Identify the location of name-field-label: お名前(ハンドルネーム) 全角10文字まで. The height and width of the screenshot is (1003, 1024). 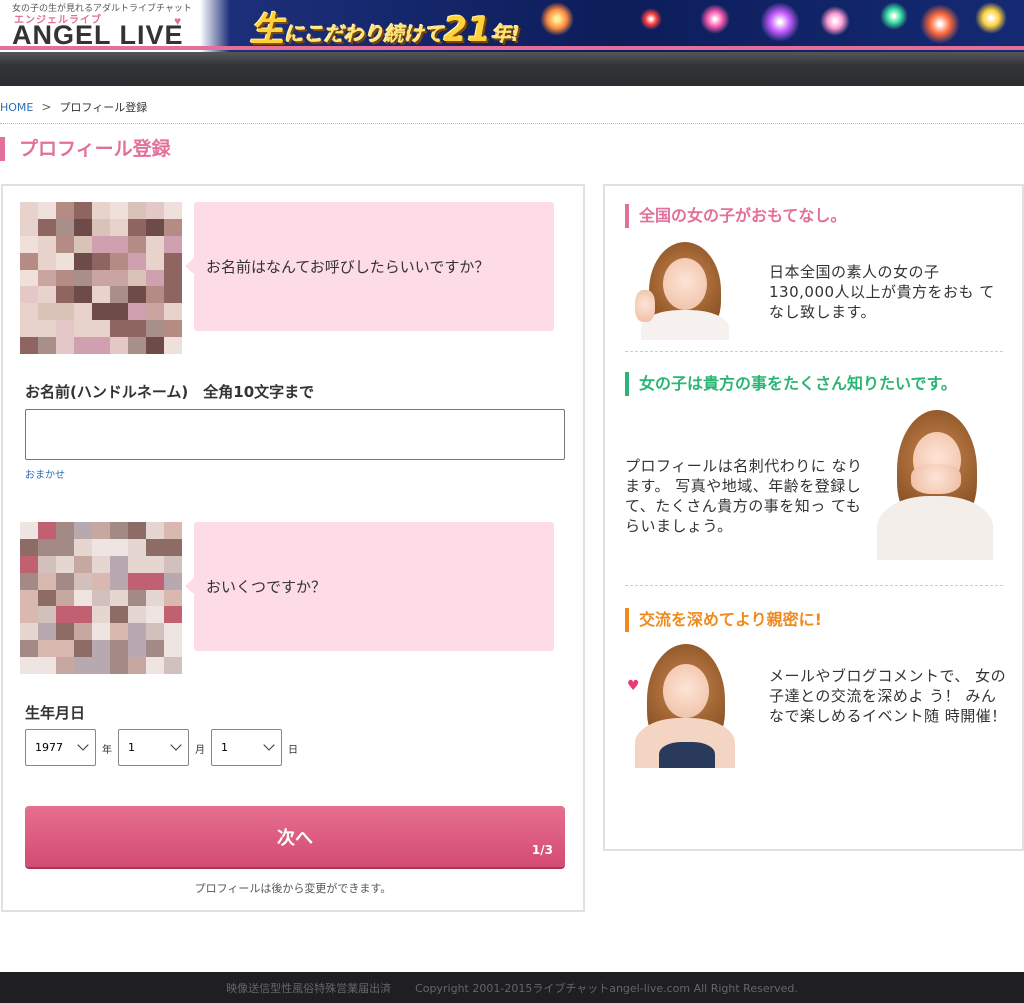
(170, 392).